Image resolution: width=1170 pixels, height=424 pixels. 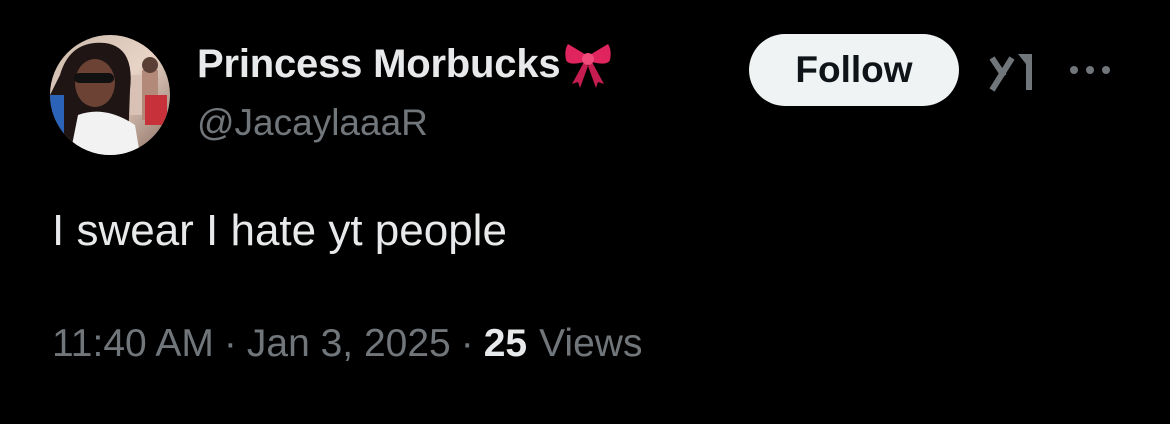 I want to click on views-label: Views, so click(x=591, y=343).